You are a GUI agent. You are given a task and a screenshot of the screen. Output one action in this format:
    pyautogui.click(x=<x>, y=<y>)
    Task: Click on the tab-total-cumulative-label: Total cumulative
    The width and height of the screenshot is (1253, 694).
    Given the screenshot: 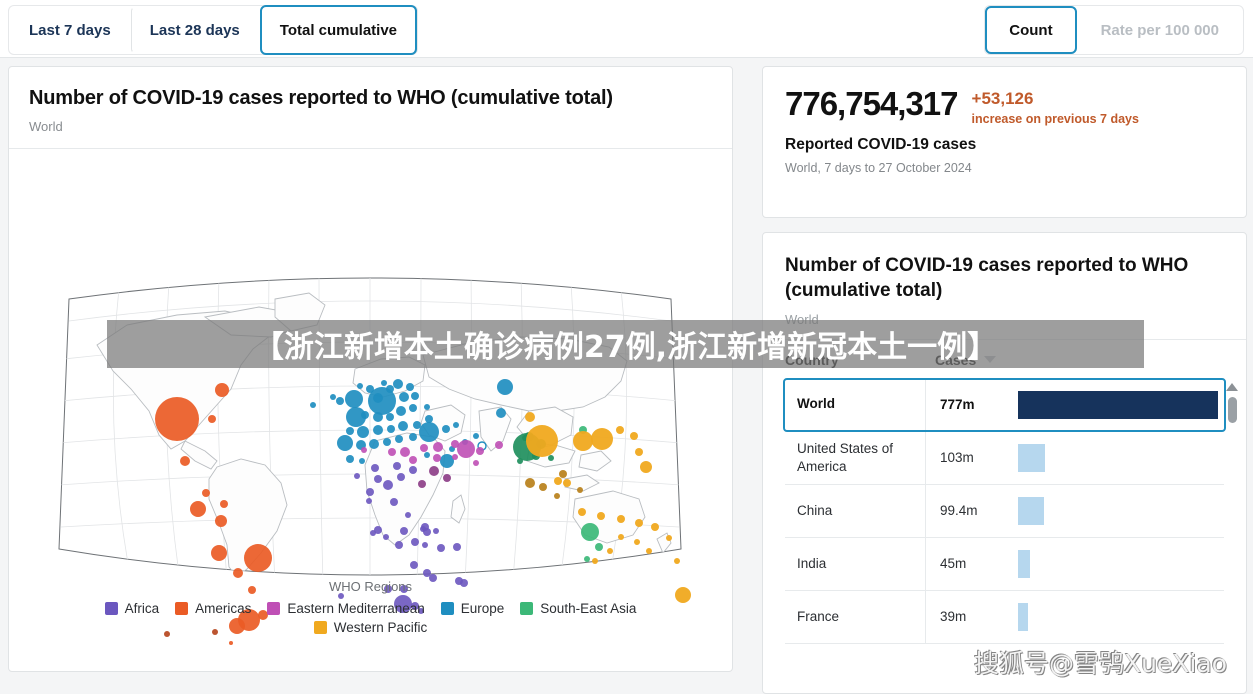 What is the action you would take?
    pyautogui.click(x=338, y=30)
    